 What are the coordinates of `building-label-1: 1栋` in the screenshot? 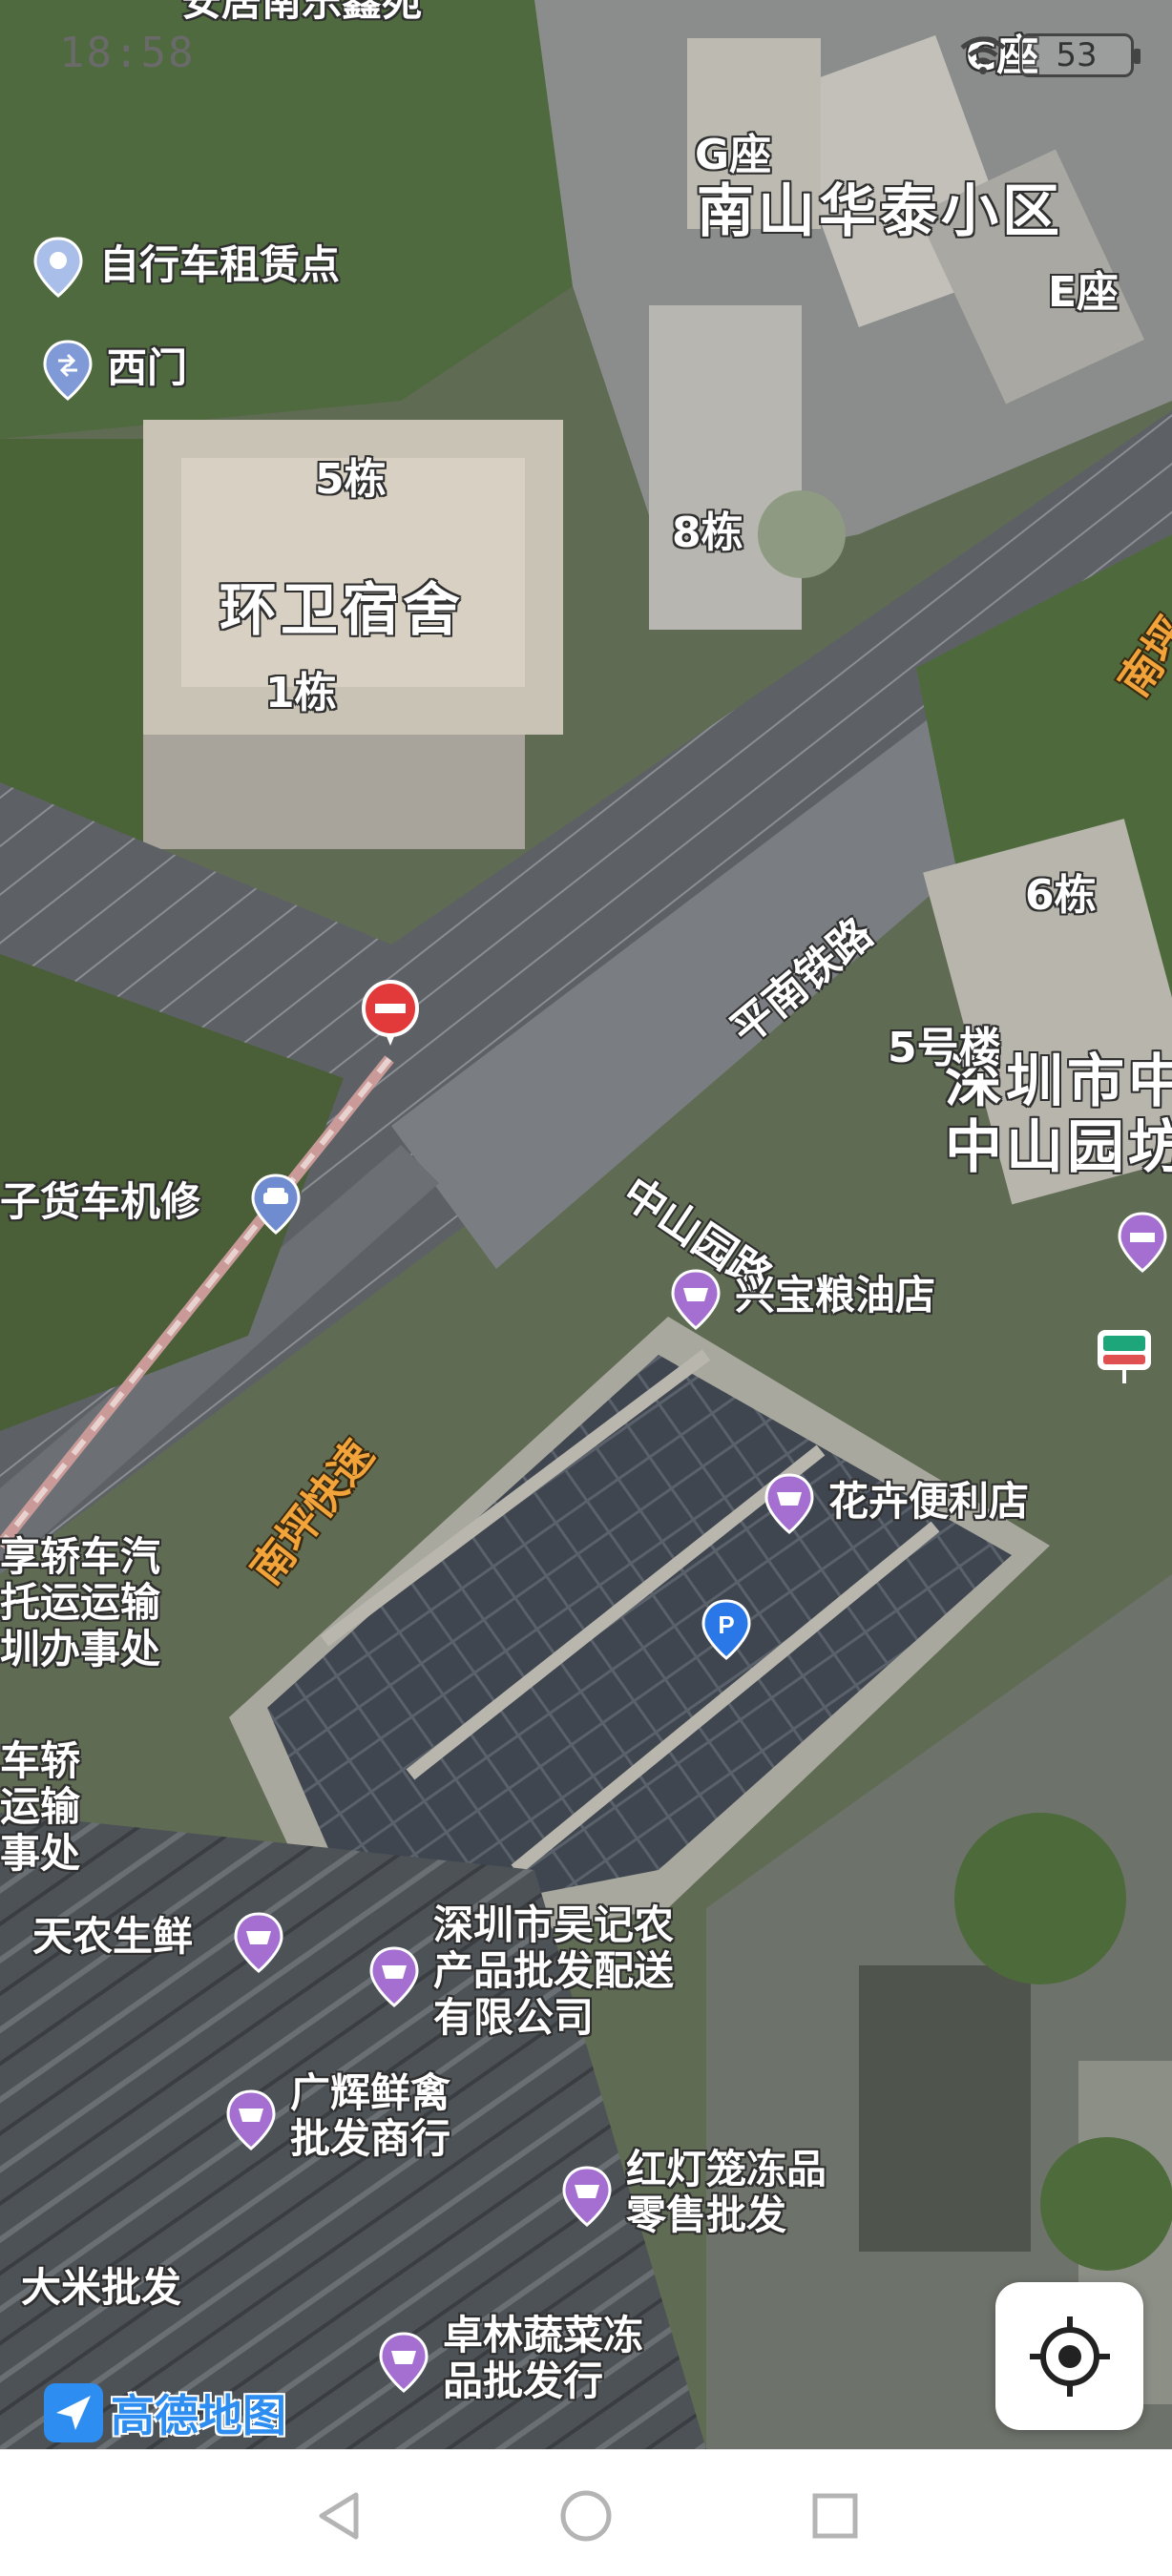 It's located at (301, 693).